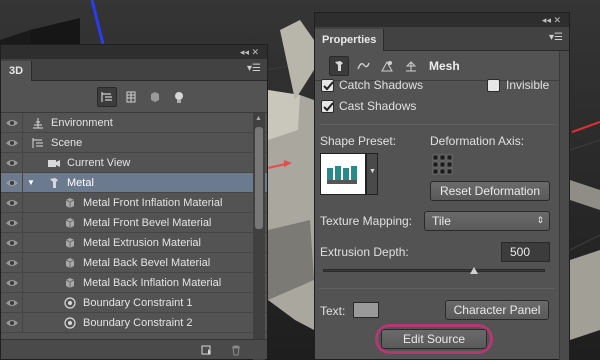 The width and height of the screenshot is (600, 360). I want to click on layer-row: Boundary Constraint 2, so click(134, 323).